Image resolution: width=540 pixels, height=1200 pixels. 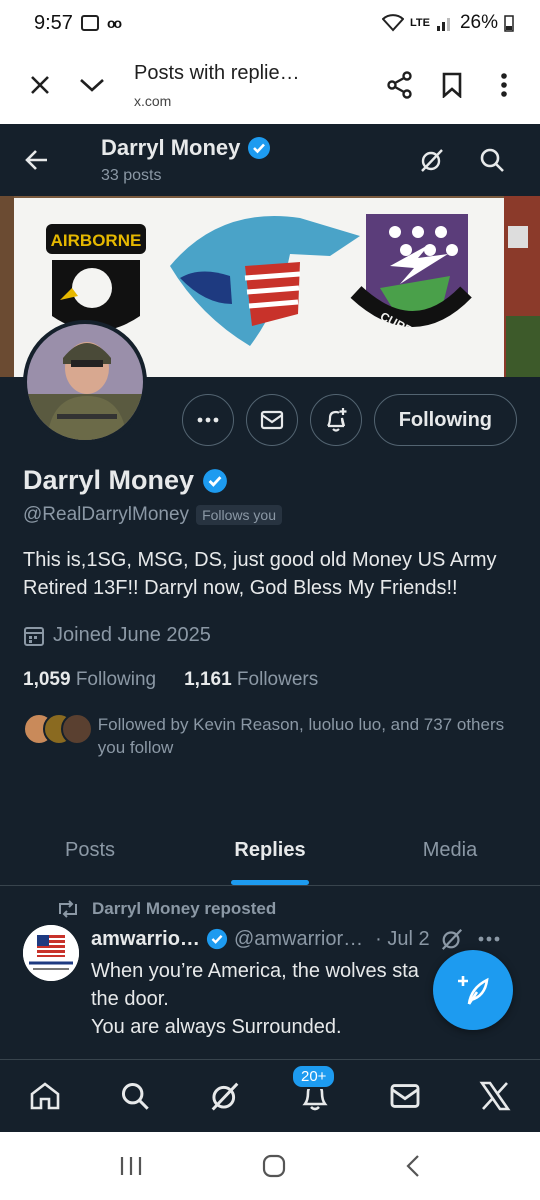 I want to click on post-author-avatar, so click(x=51, y=953).